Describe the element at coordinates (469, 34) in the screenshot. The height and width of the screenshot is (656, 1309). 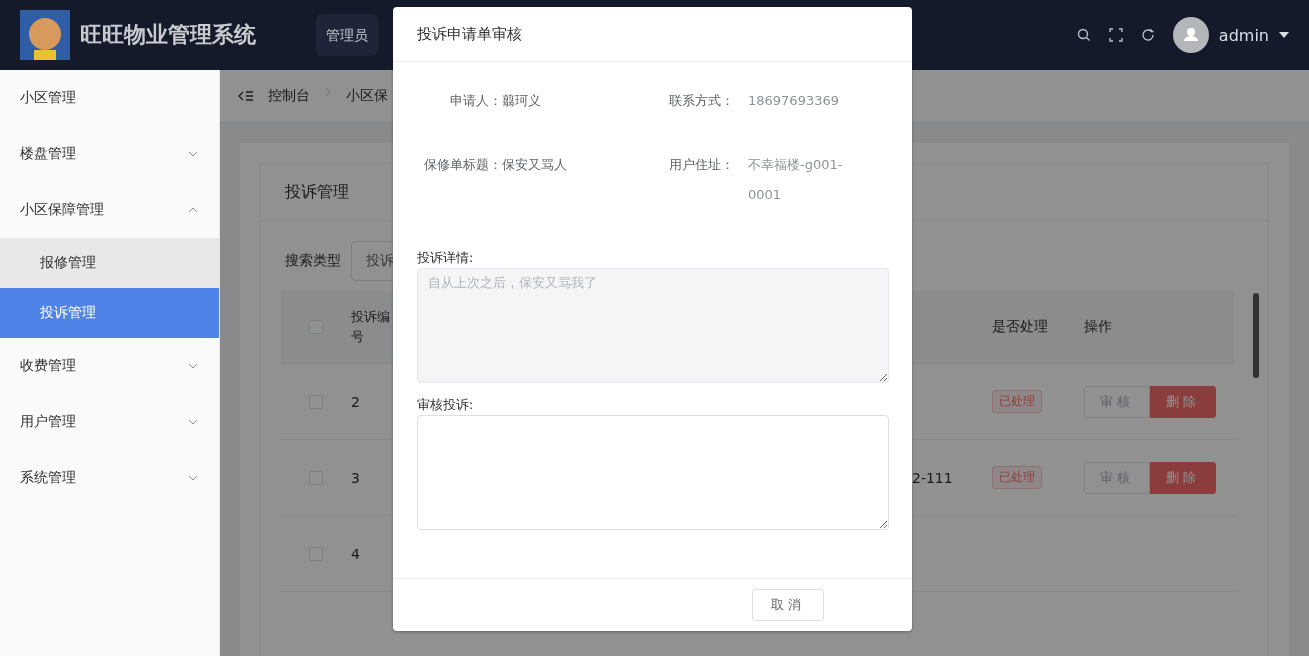
I see `dialog-title: 投诉申请单审核` at that location.